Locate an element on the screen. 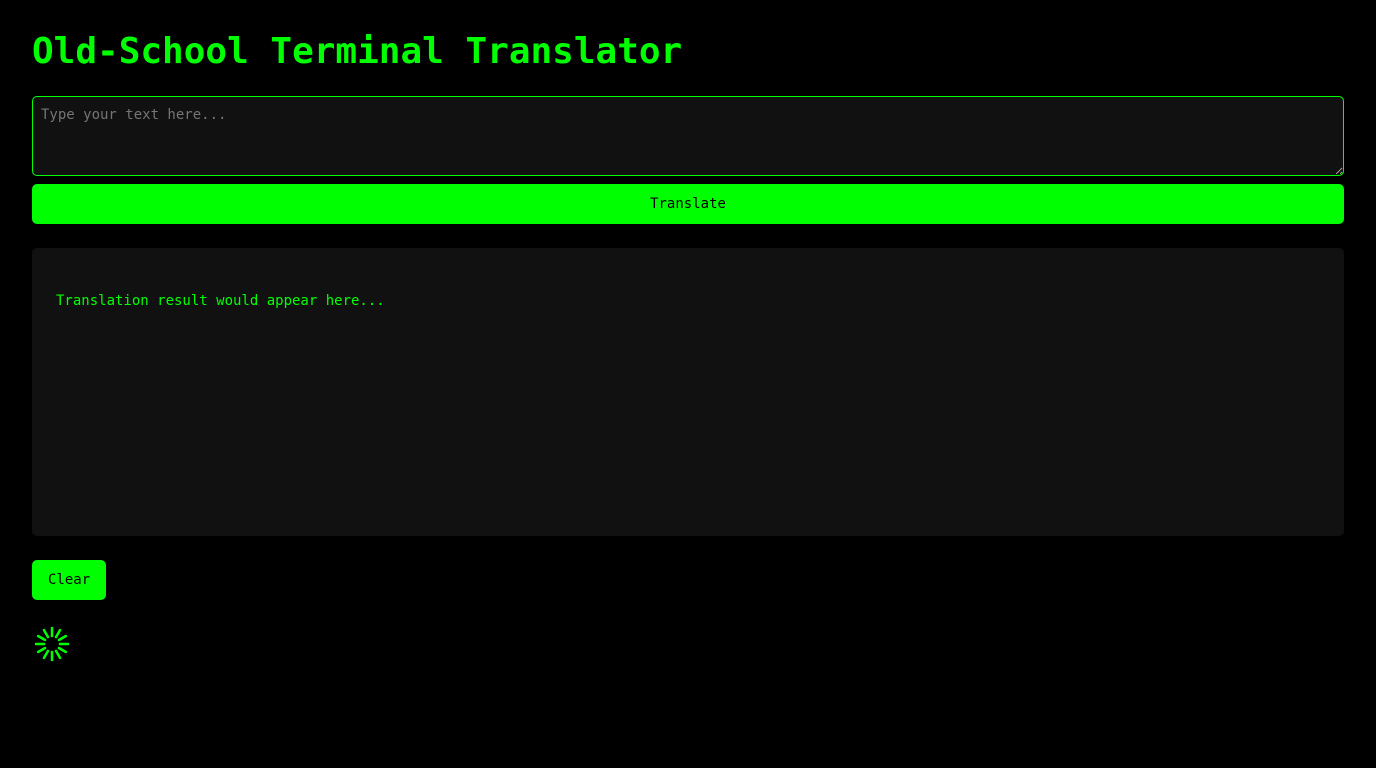  spinner-graphic is located at coordinates (52, 644).